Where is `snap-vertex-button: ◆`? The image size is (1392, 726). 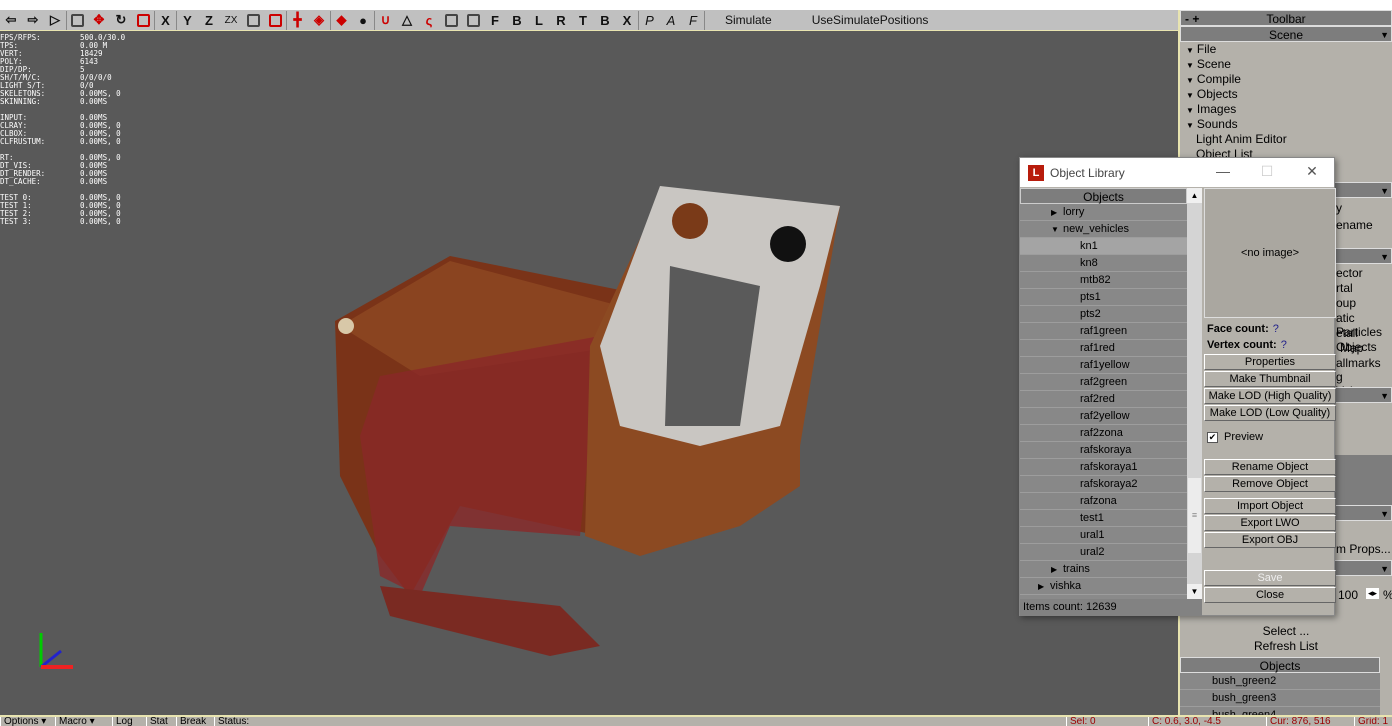 snap-vertex-button: ◆ is located at coordinates (341, 20).